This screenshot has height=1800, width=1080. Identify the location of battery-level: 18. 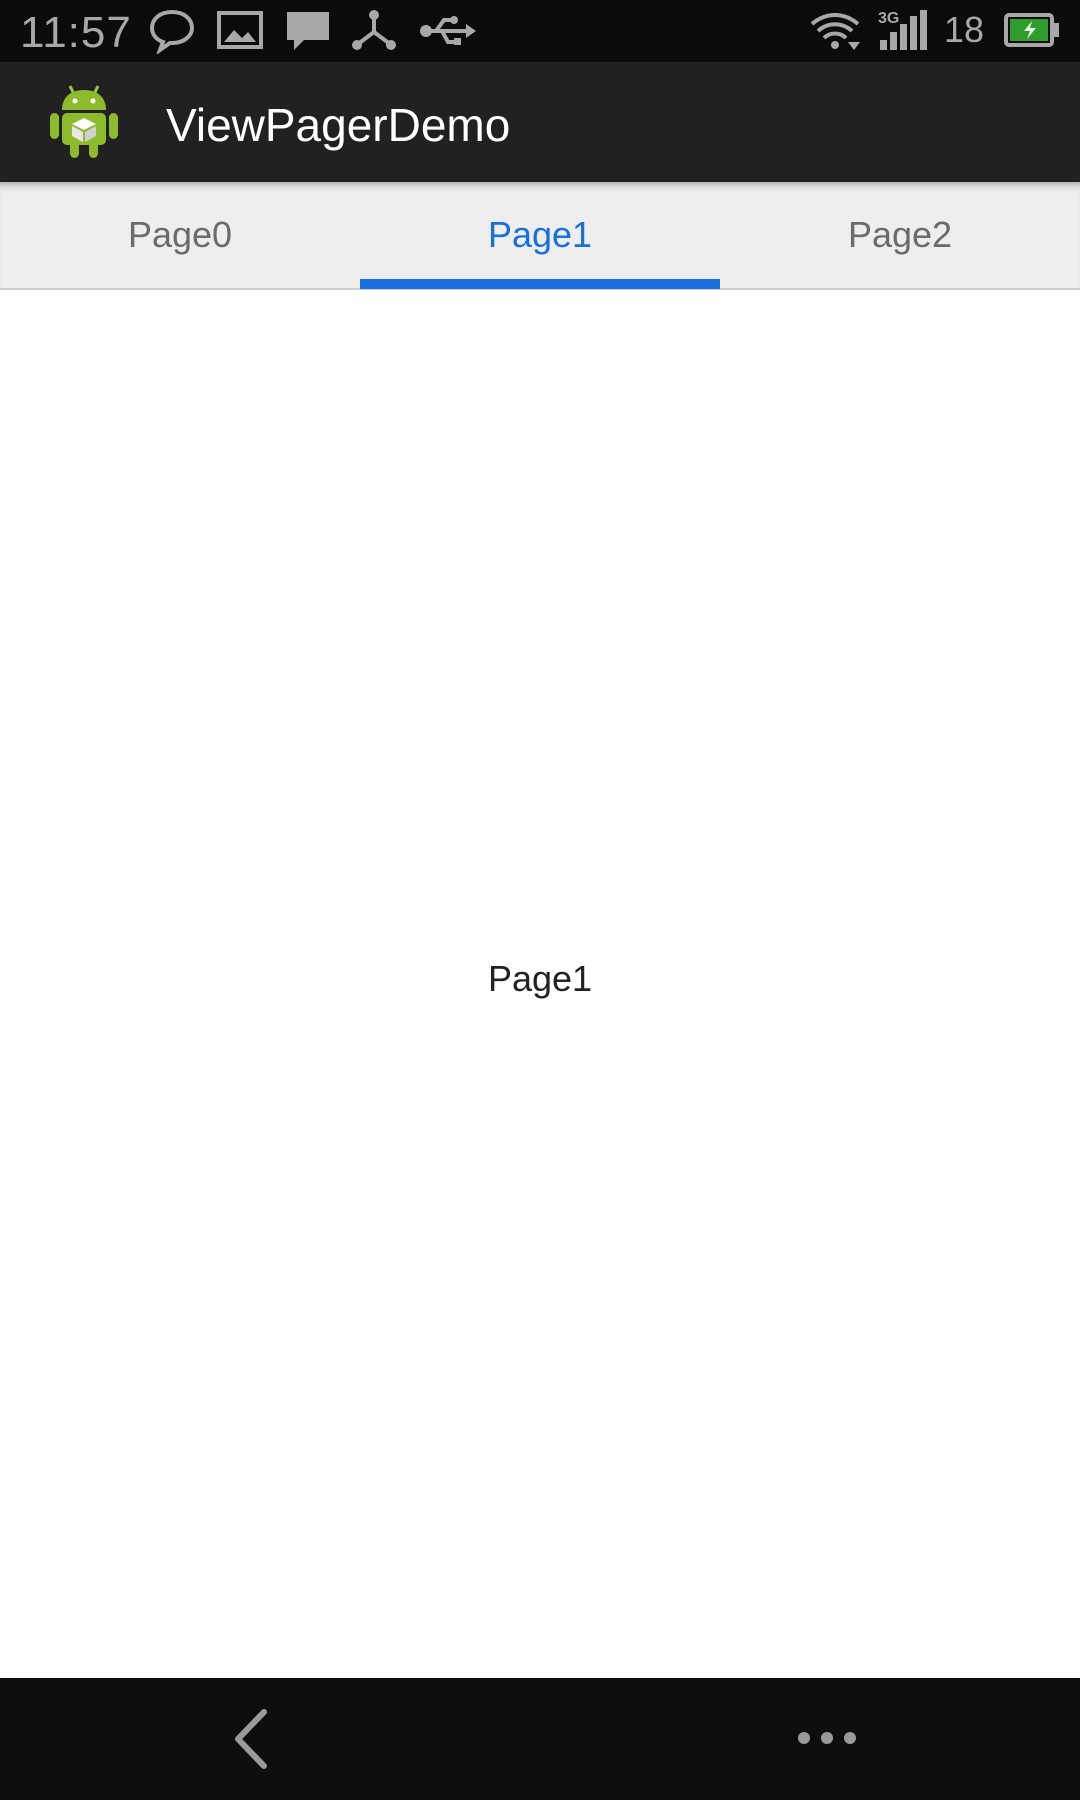
(964, 29).